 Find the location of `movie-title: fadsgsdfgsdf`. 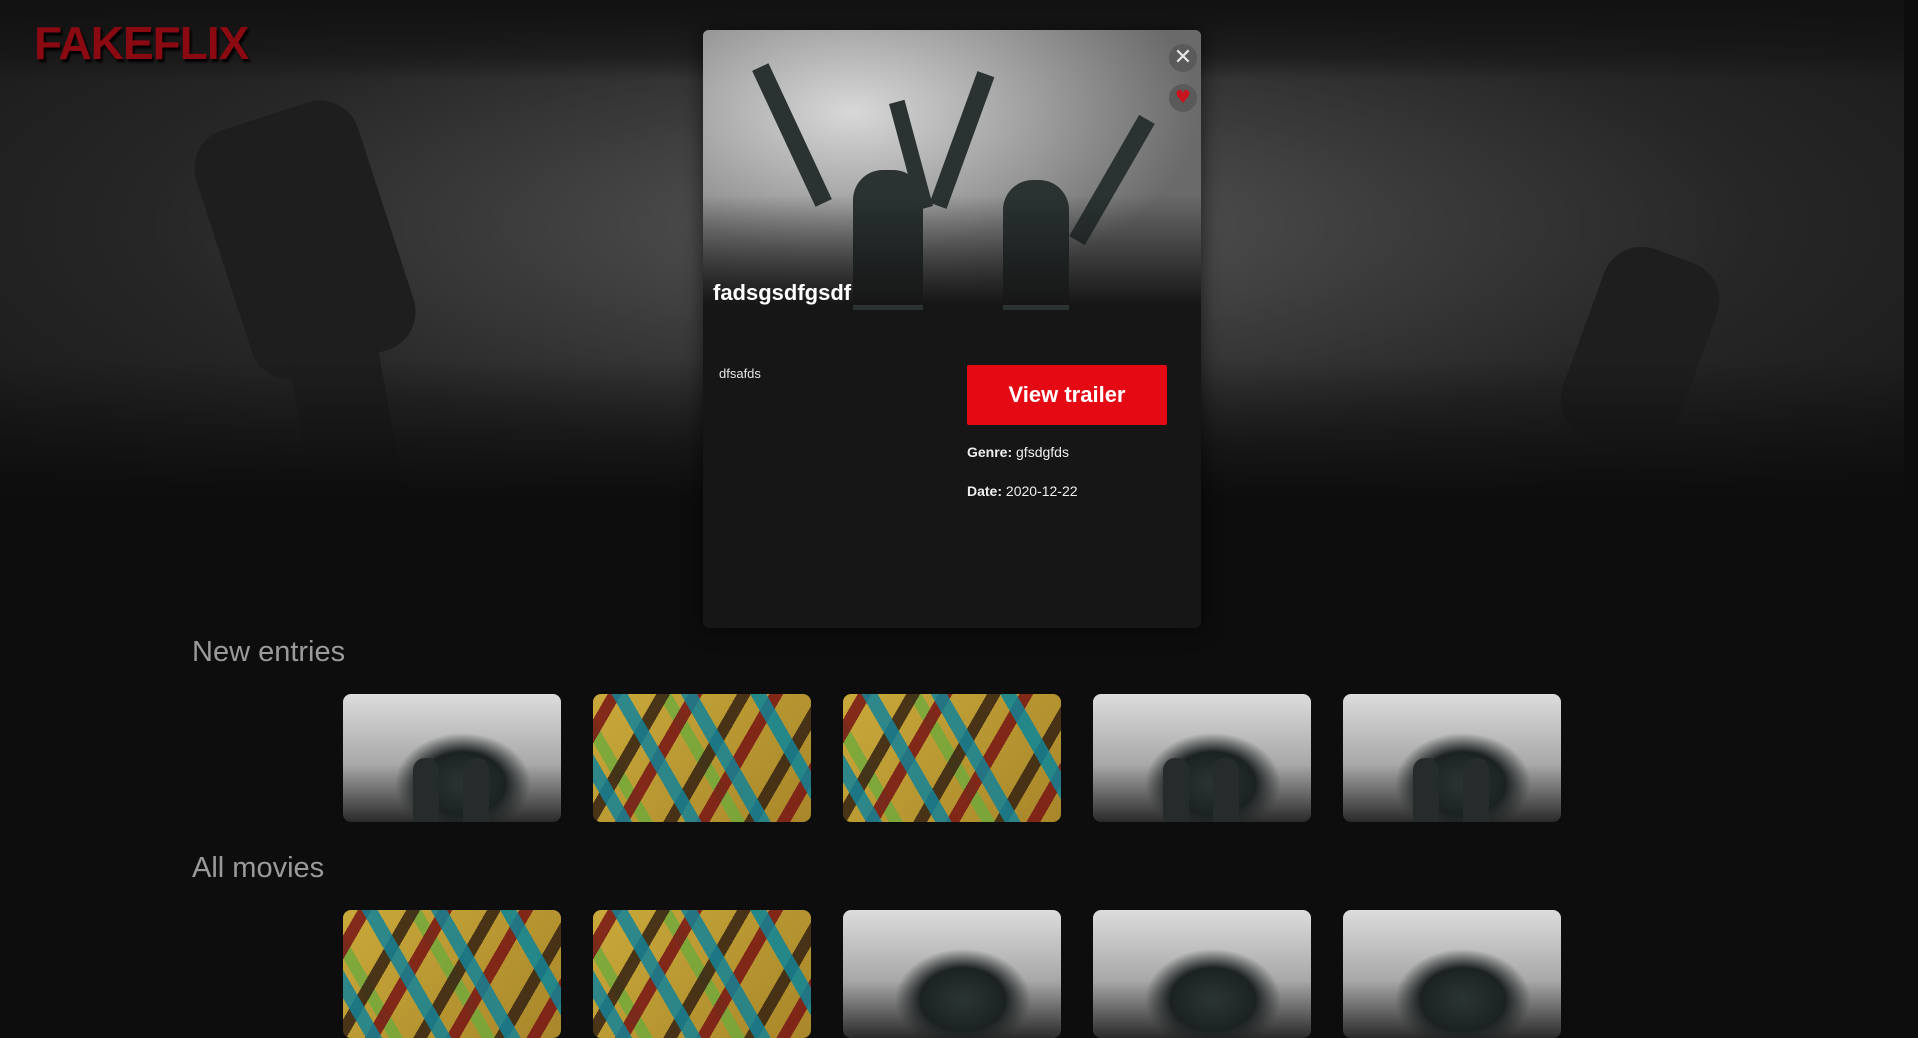

movie-title: fadsgsdfgsdf is located at coordinates (782, 292).